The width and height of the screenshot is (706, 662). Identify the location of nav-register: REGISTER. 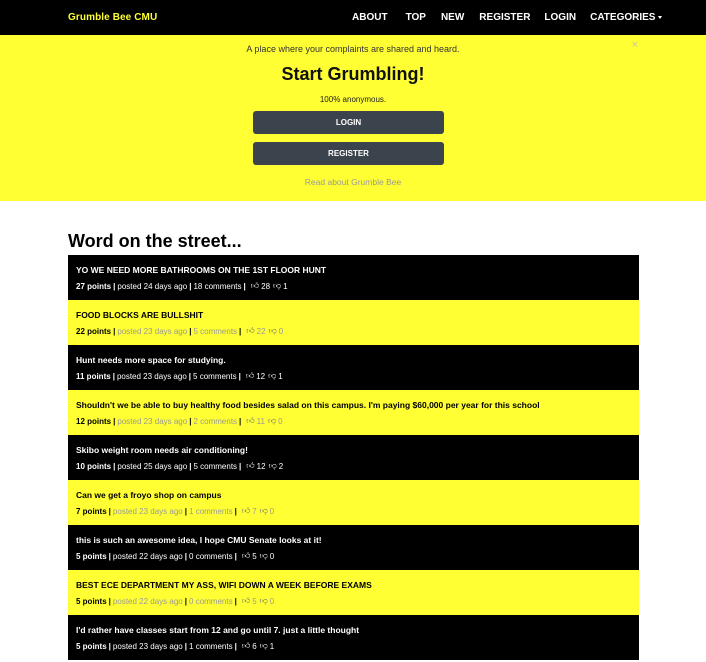
(504, 17).